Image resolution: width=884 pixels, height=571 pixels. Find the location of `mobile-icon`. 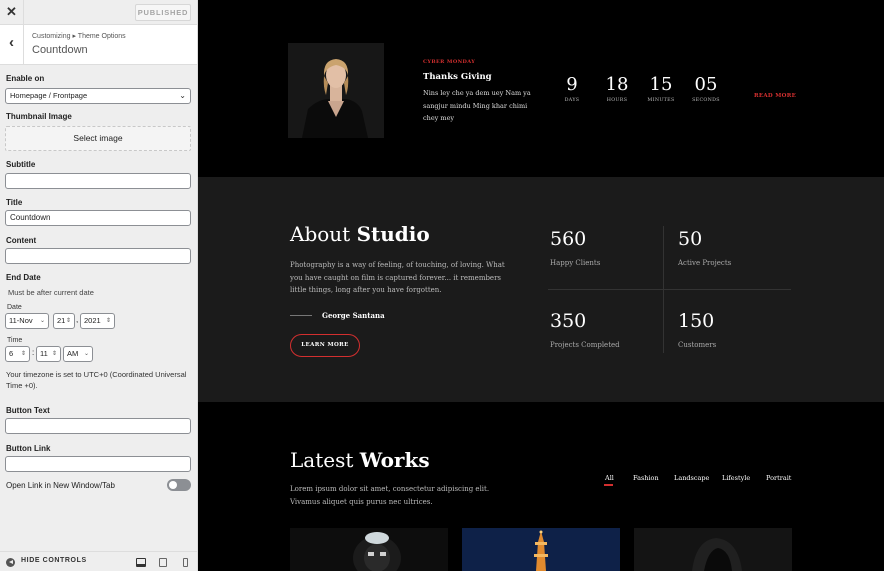

mobile-icon is located at coordinates (185, 562).